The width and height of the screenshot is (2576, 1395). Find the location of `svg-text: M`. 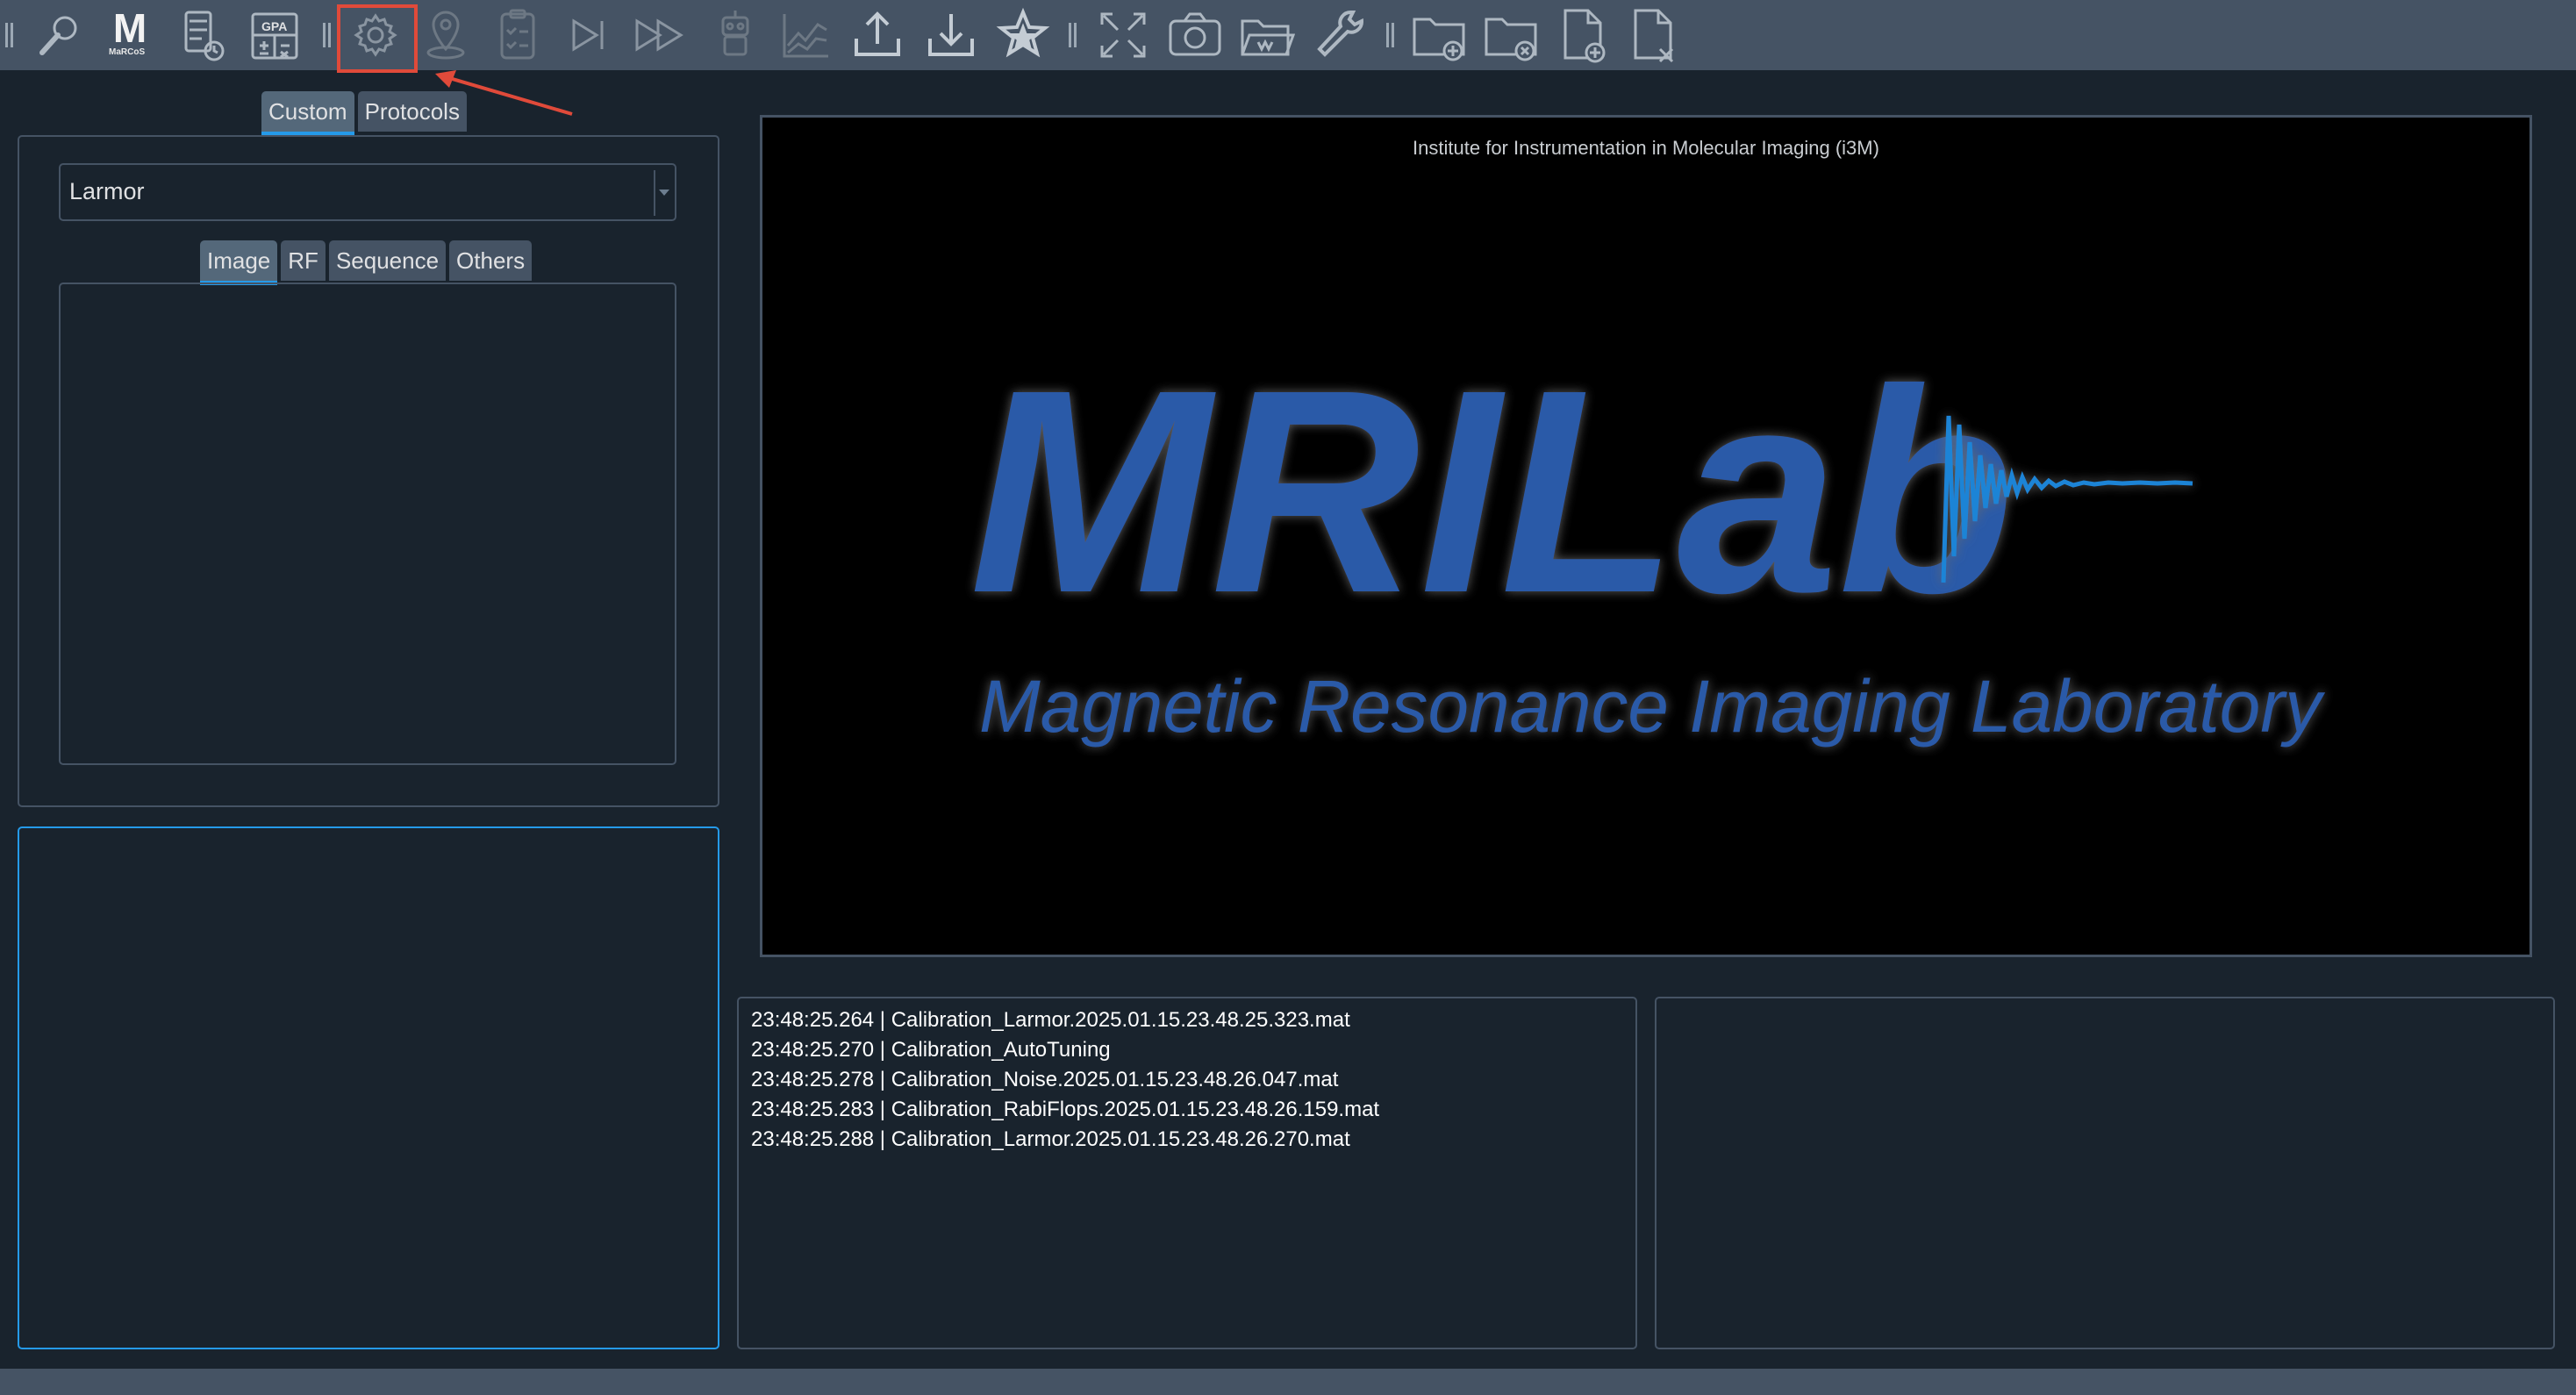

svg-text: M is located at coordinates (130, 28).